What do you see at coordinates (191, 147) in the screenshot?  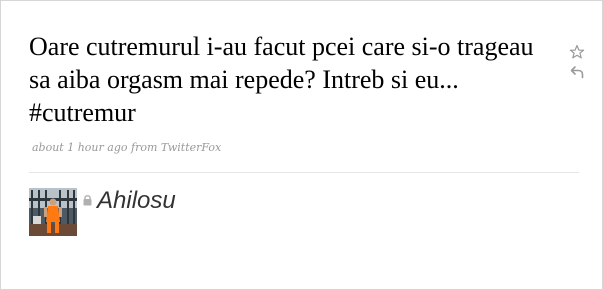 I see `source-link: TwitterFox` at bounding box center [191, 147].